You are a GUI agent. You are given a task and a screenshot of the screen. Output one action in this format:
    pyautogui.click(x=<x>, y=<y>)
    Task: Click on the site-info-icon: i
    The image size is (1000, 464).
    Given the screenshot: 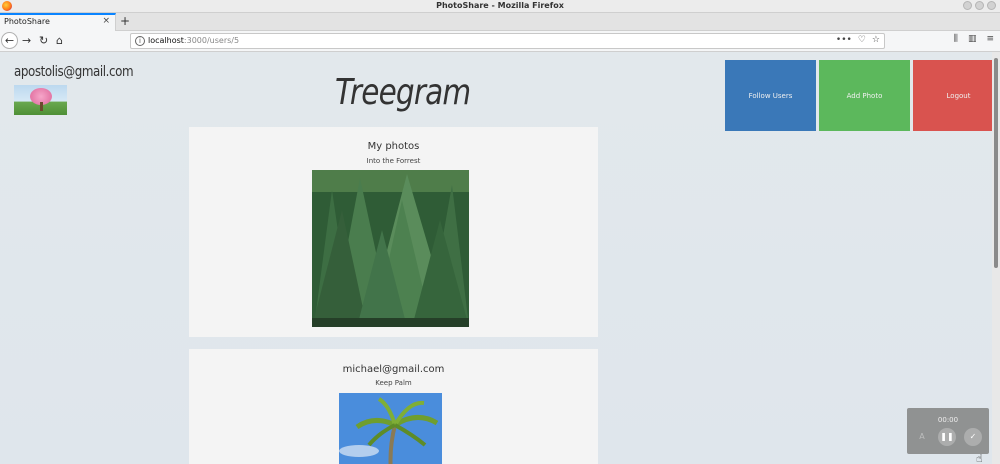 What is the action you would take?
    pyautogui.click(x=140, y=41)
    